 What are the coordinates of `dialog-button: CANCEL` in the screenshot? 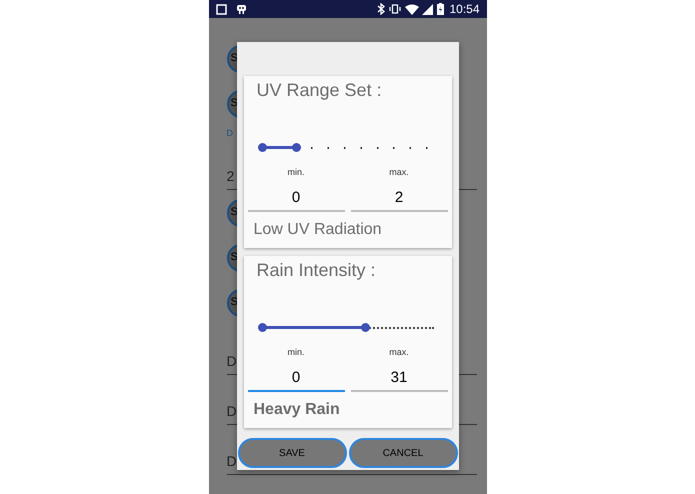 It's located at (403, 453).